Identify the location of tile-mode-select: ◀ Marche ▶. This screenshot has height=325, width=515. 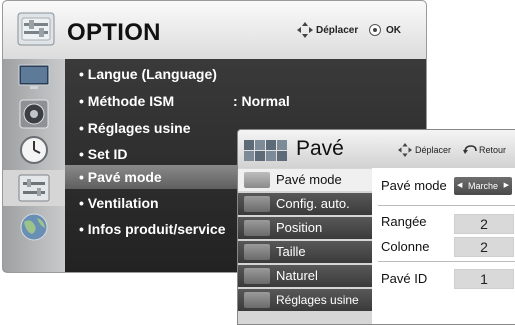
(483, 186).